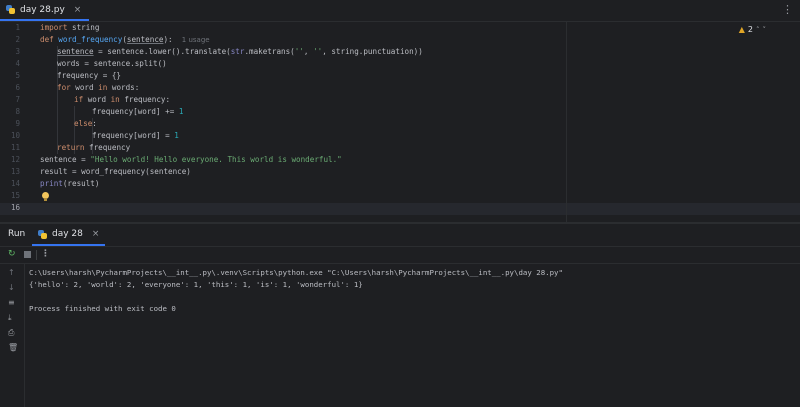 This screenshot has width=800, height=407. I want to click on code-line: frequency[word] = 1, so click(135, 135).